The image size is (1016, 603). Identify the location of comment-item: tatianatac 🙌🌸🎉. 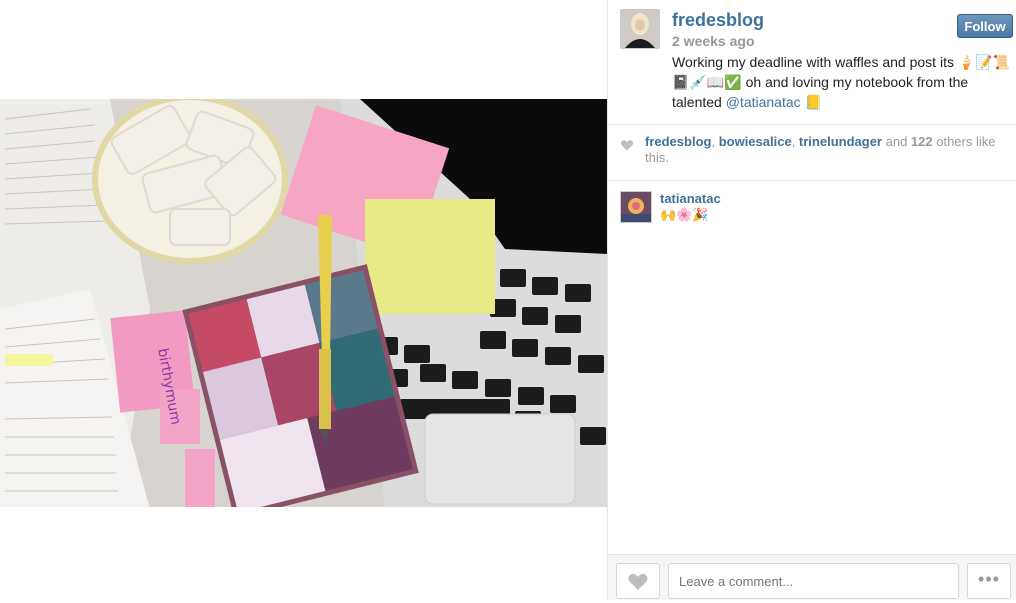
(813, 211).